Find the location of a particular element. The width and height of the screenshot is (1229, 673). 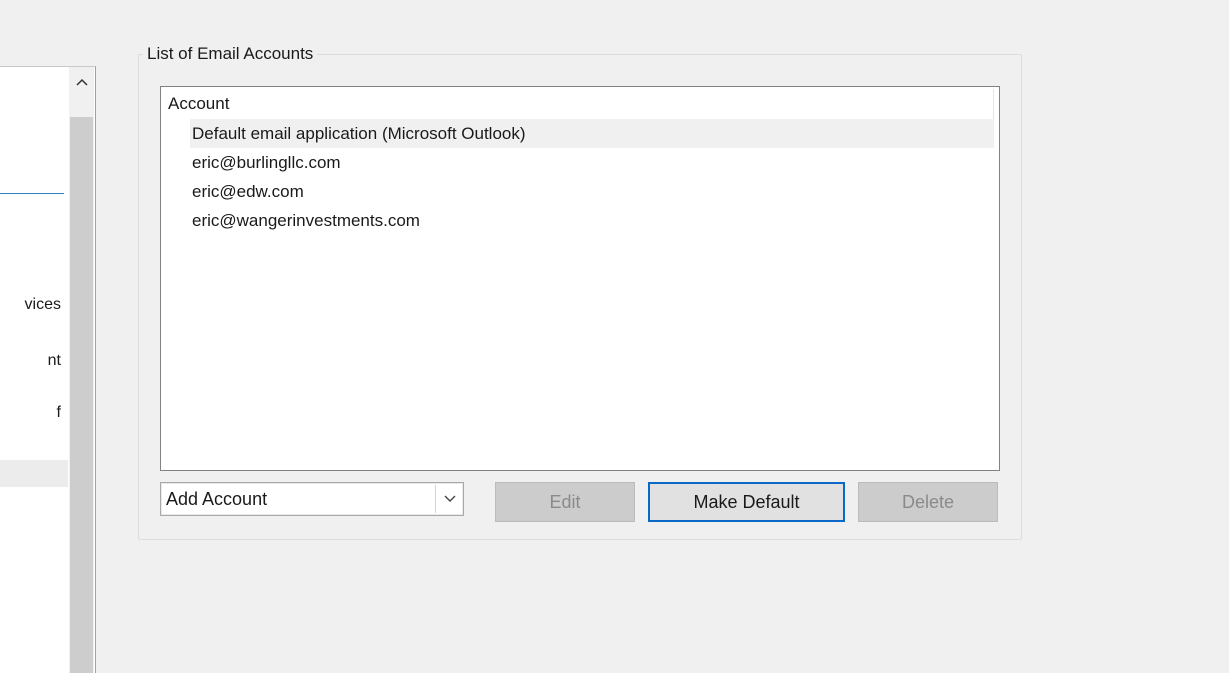

nav-scrollbar is located at coordinates (81, 370).